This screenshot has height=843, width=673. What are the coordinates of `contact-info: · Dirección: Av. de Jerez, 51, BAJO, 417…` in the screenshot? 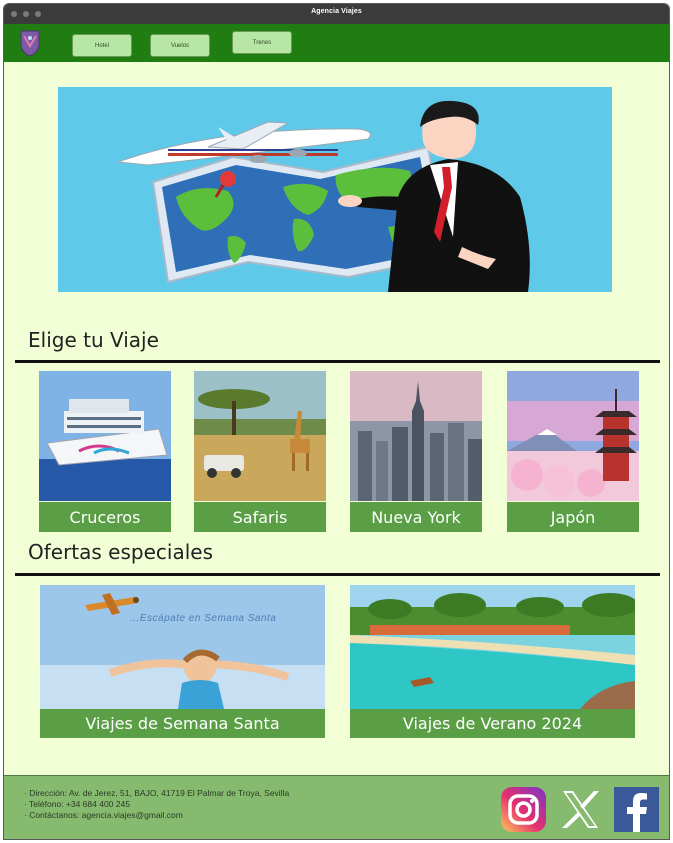 It's located at (156, 804).